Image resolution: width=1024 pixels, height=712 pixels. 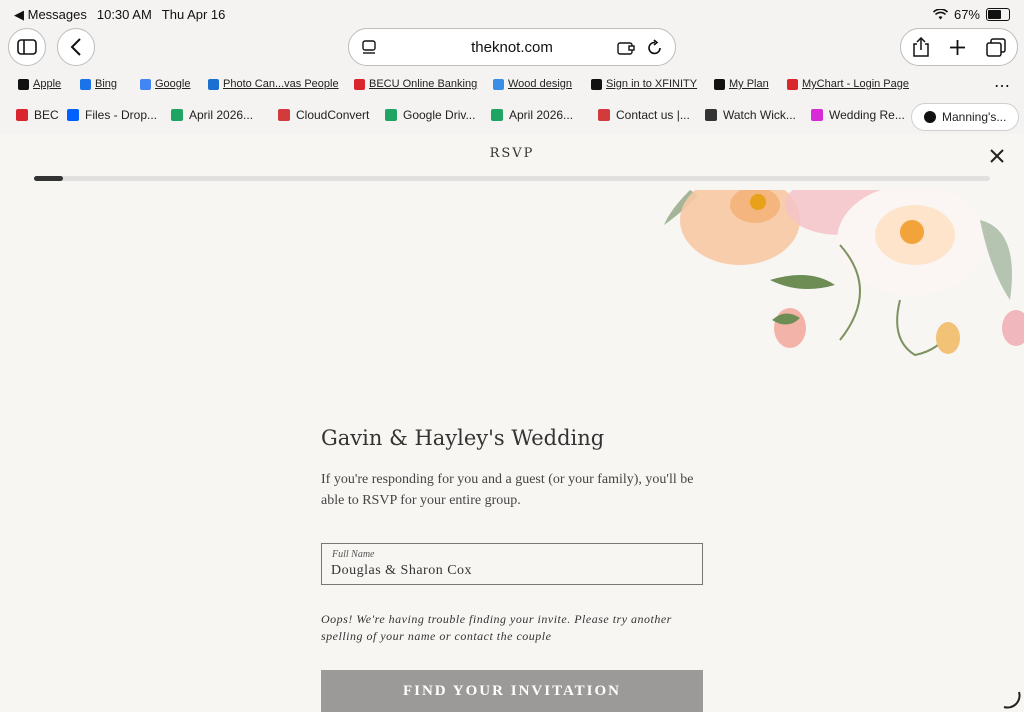 I want to click on bookmark-photo-canvas: Photo Can...vas People, so click(x=273, y=84).